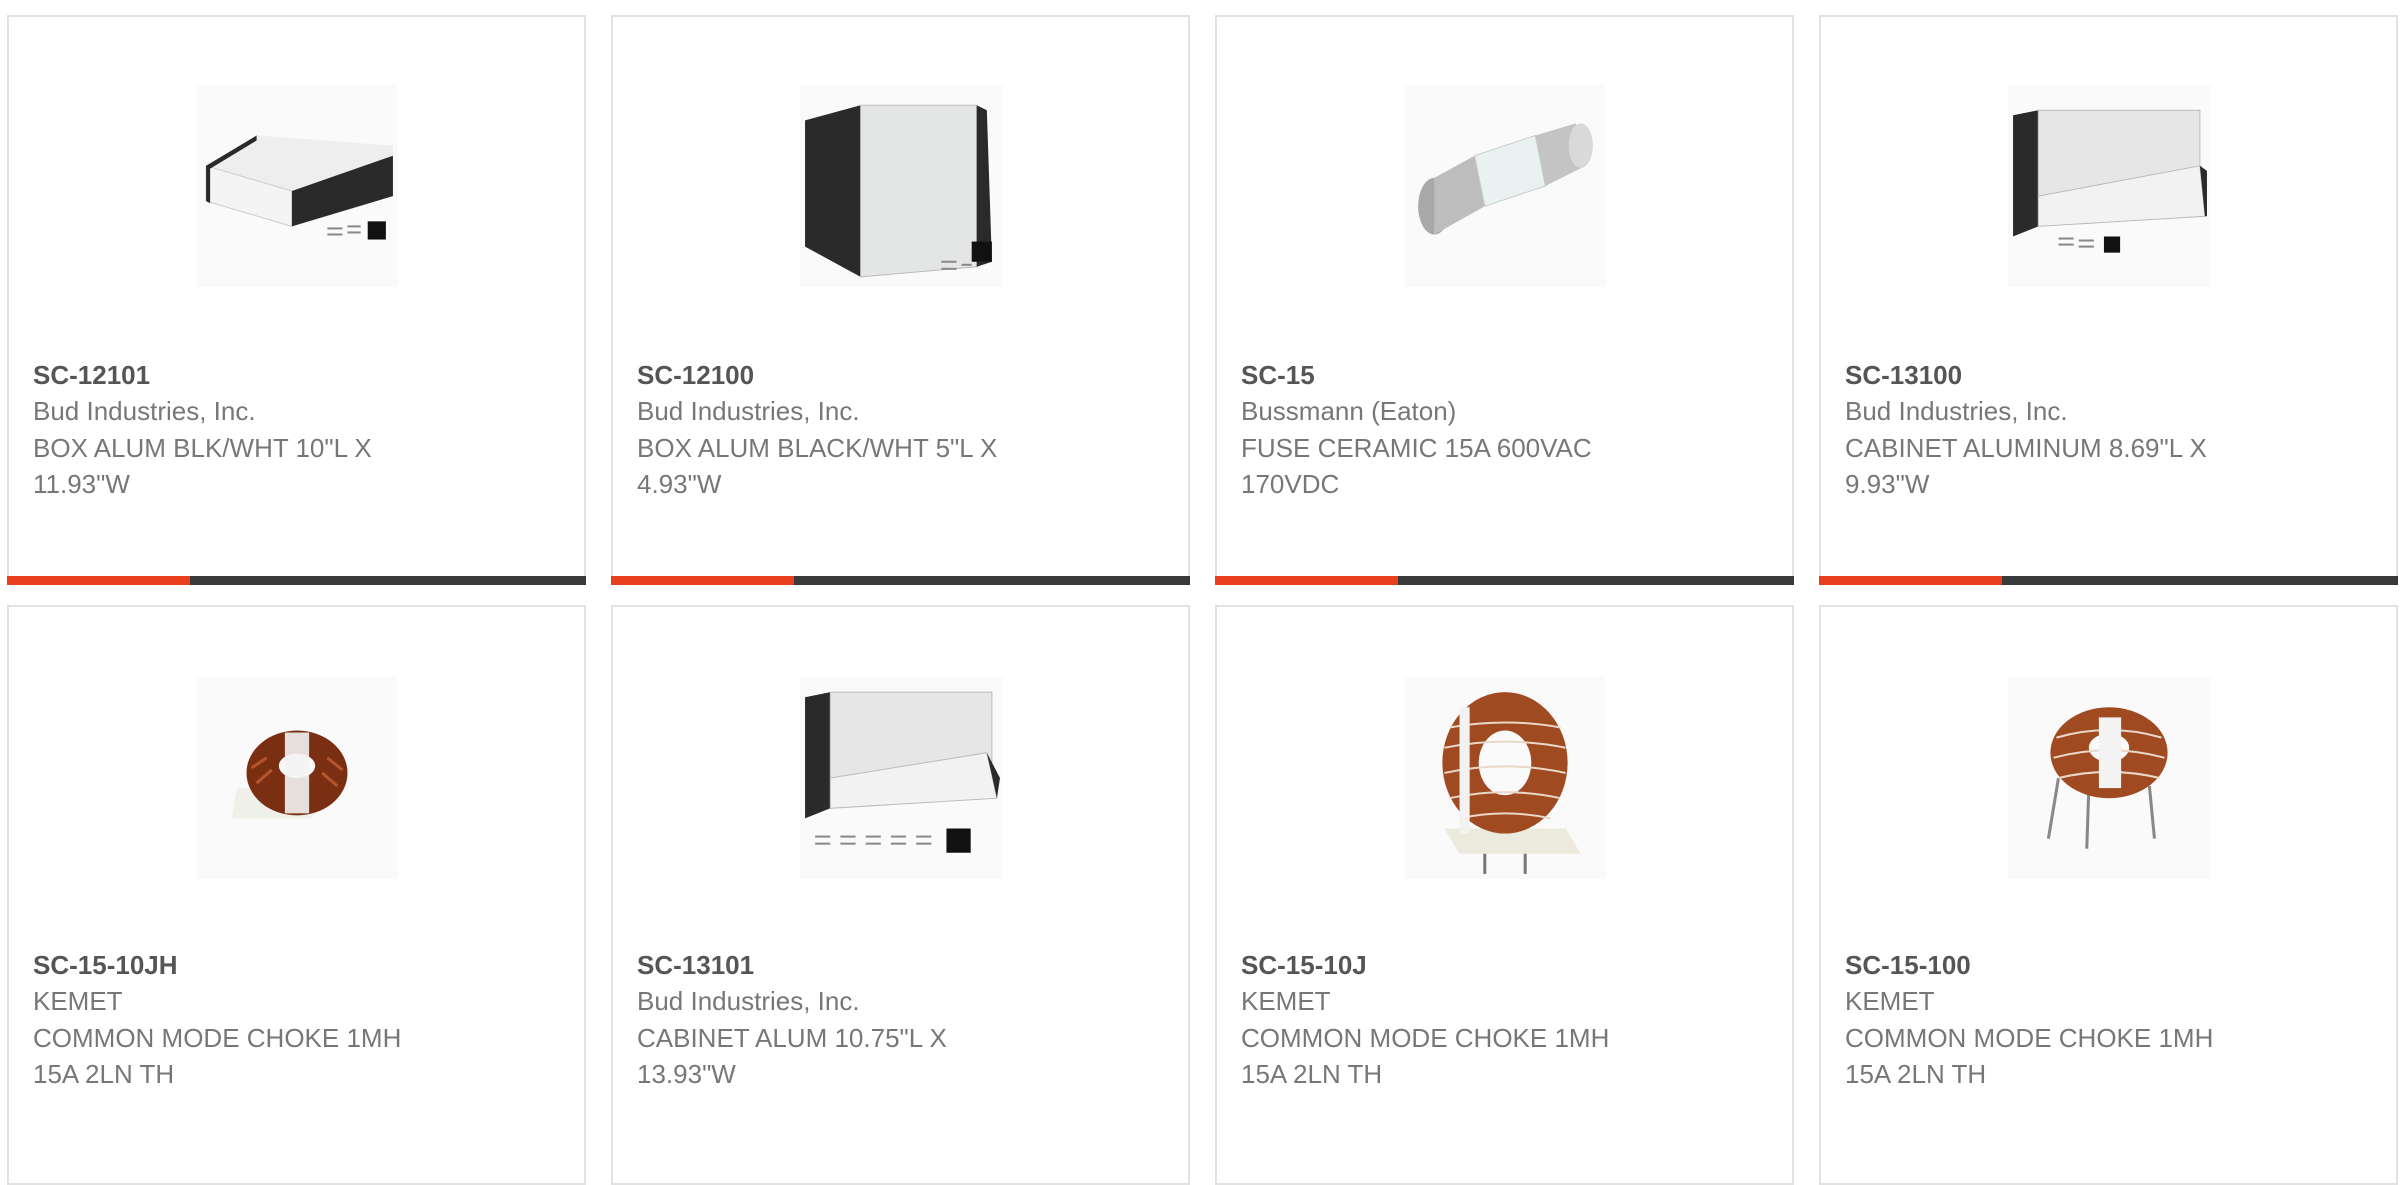  What do you see at coordinates (817, 448) in the screenshot?
I see `description-line-1: BOX ALUM BLACK/WHT 5"L X` at bounding box center [817, 448].